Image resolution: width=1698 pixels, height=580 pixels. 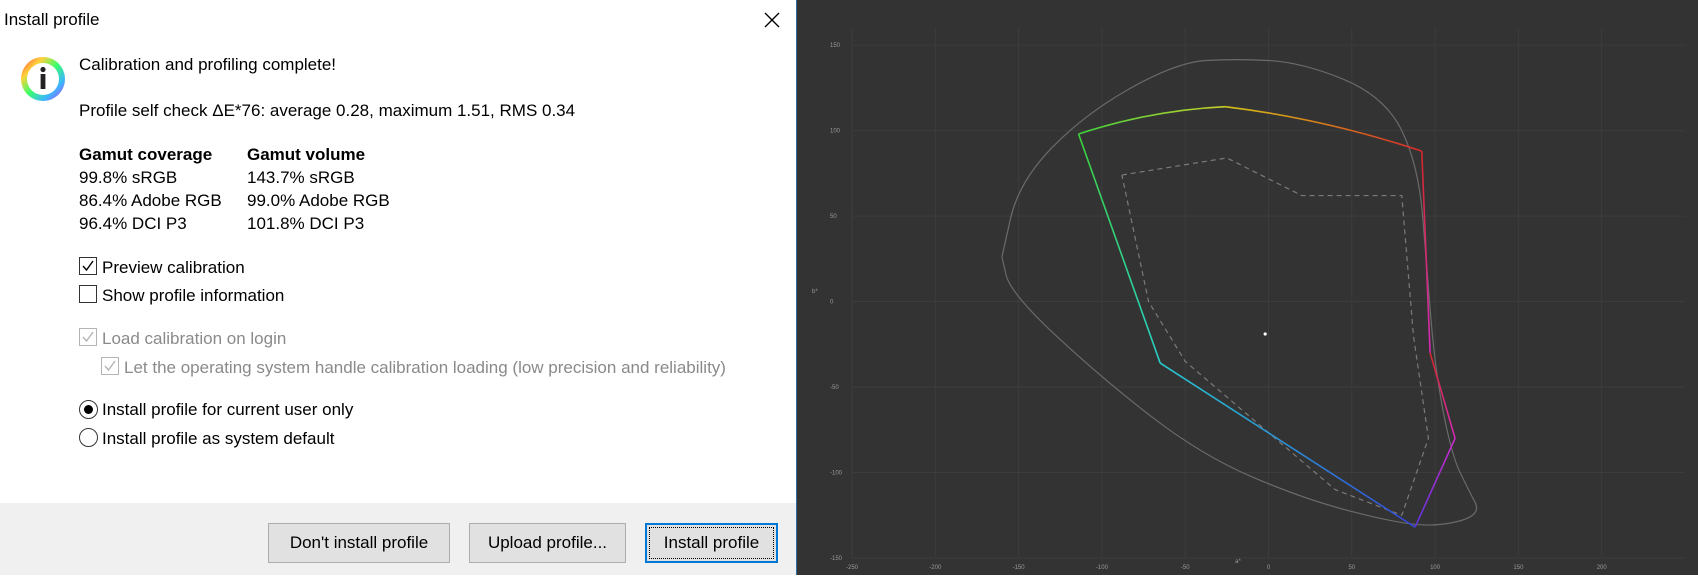 I want to click on window-title: Install profile, so click(x=52, y=19).